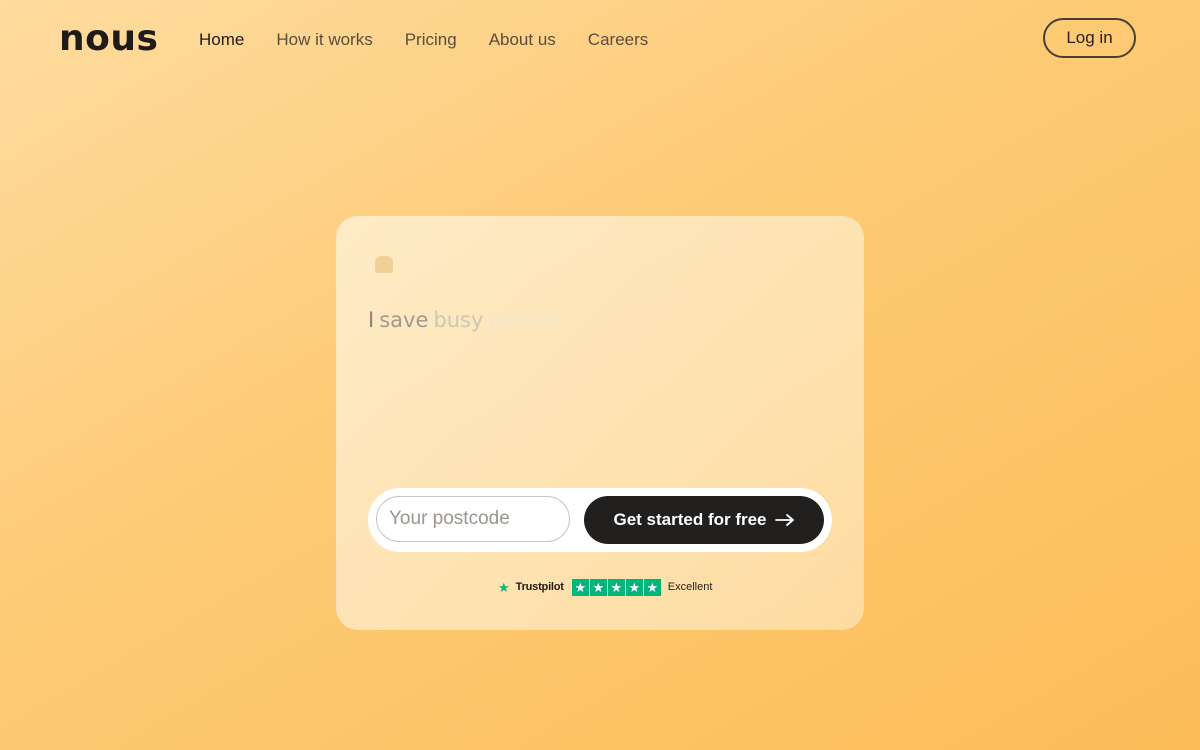  What do you see at coordinates (458, 320) in the screenshot?
I see `headline-word: busy` at bounding box center [458, 320].